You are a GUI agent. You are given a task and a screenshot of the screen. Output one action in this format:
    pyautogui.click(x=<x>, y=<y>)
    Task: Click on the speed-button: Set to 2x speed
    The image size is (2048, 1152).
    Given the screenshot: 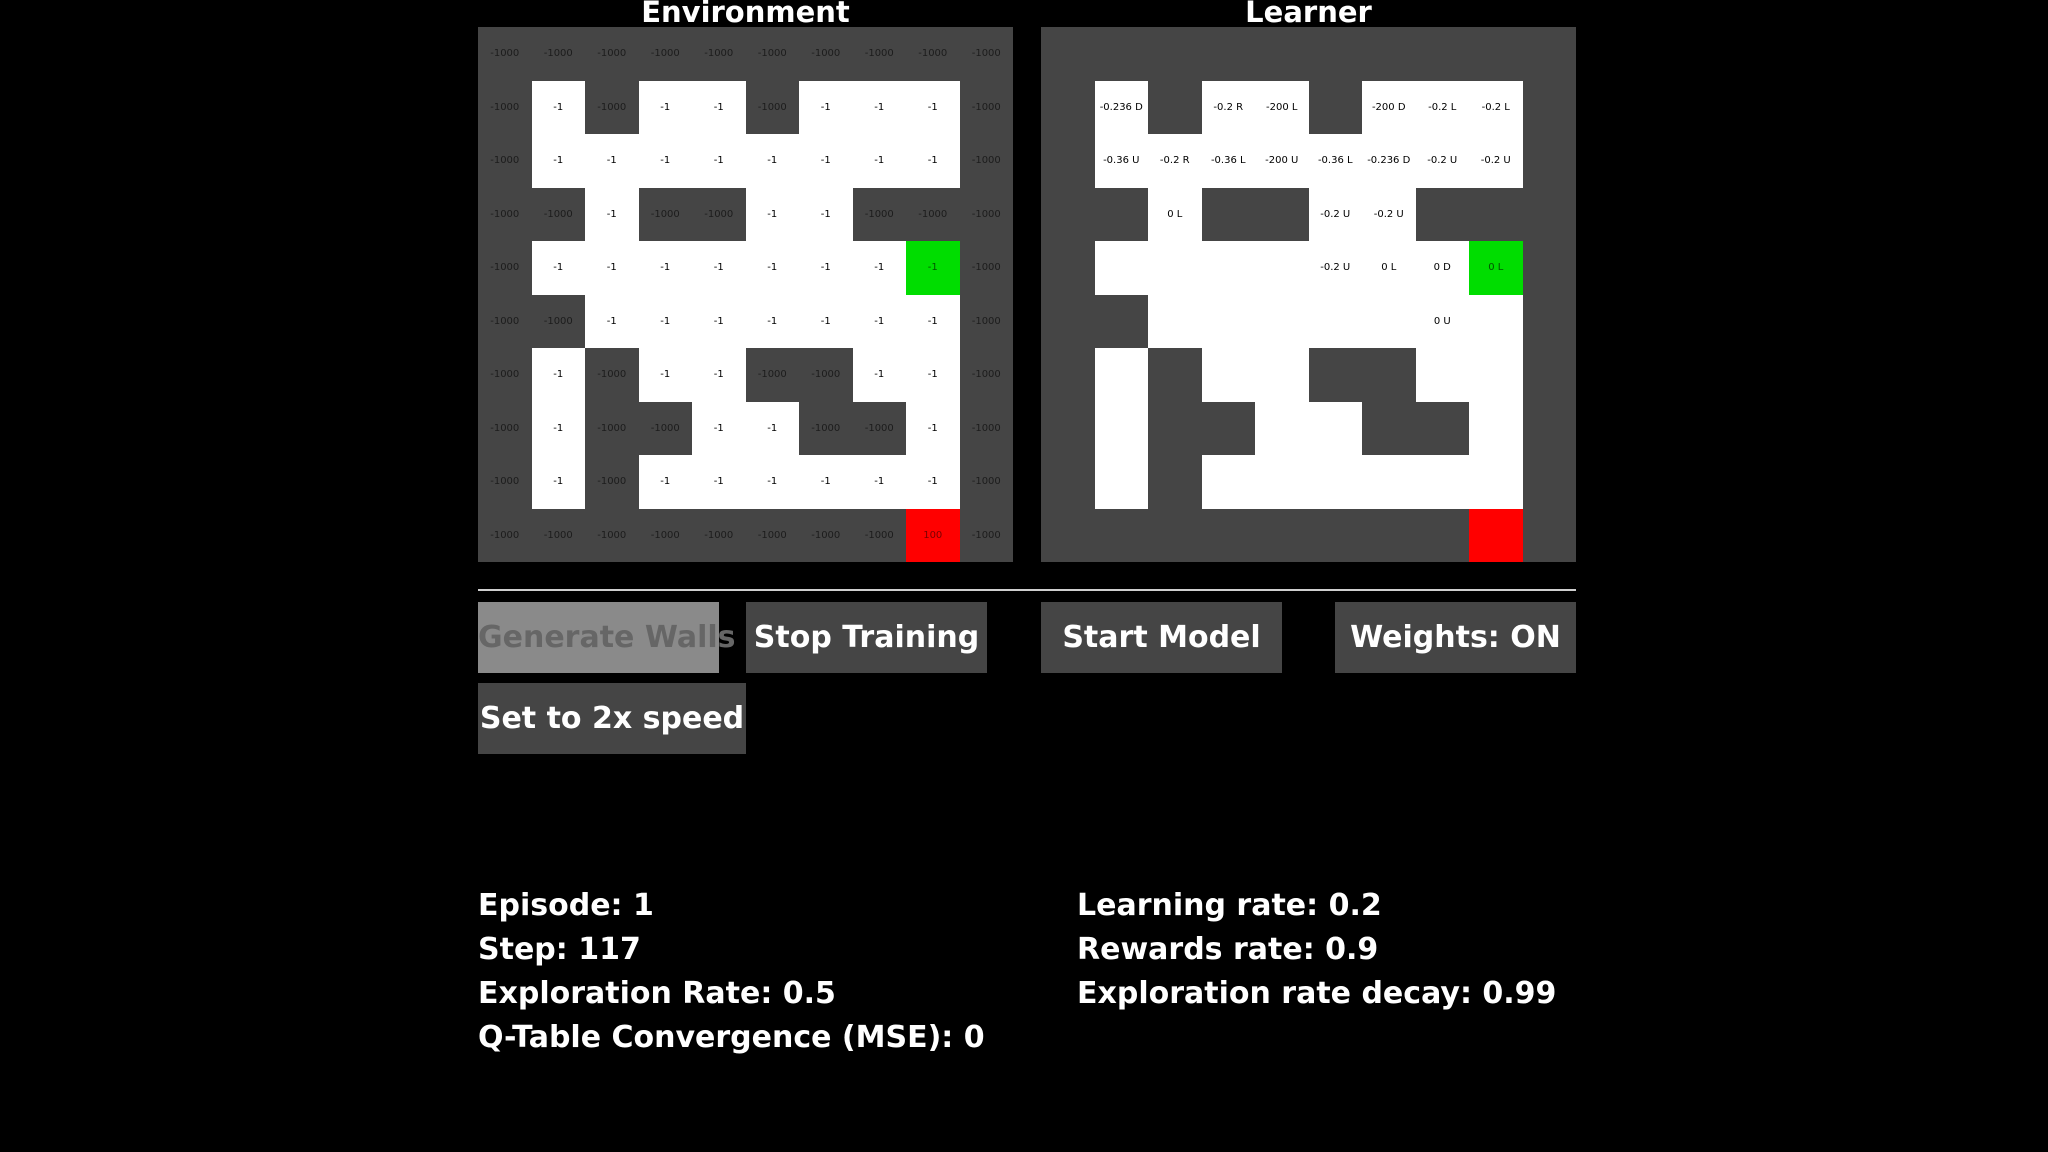 What is the action you would take?
    pyautogui.click(x=612, y=718)
    